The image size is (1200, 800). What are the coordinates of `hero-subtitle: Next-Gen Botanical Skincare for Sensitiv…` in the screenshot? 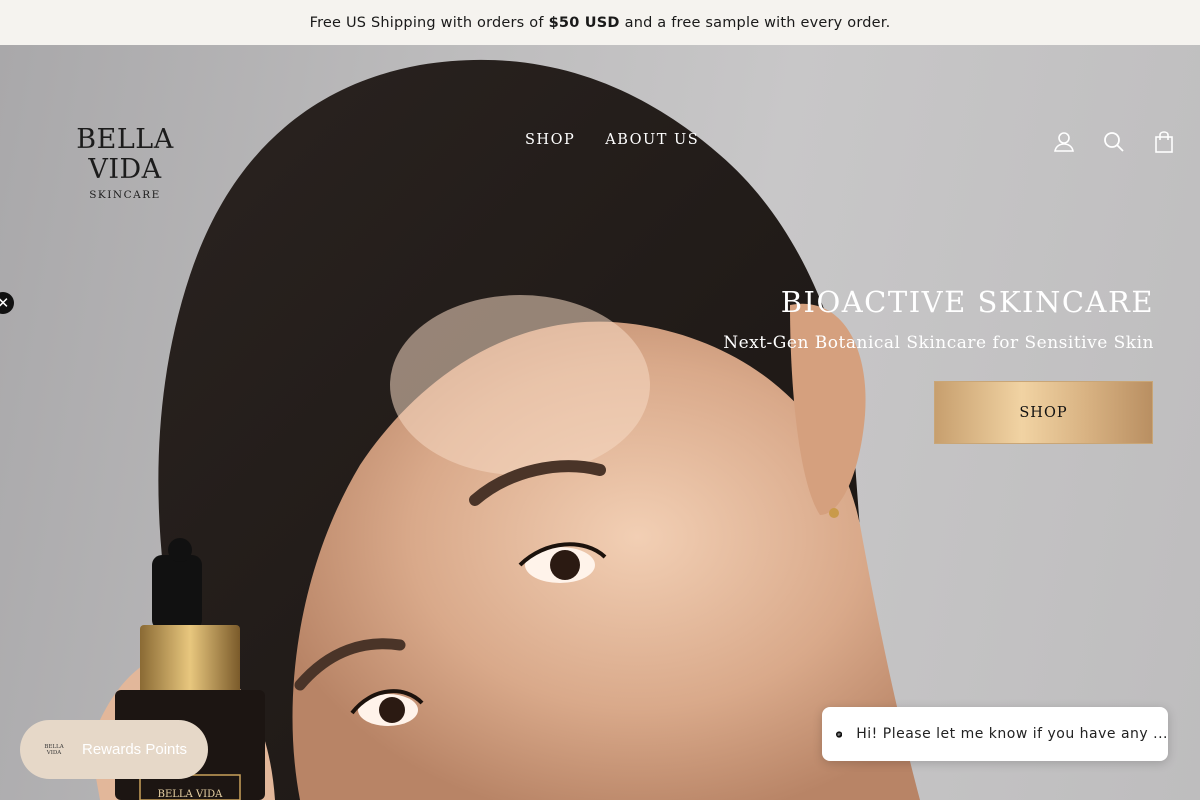 It's located at (938, 343).